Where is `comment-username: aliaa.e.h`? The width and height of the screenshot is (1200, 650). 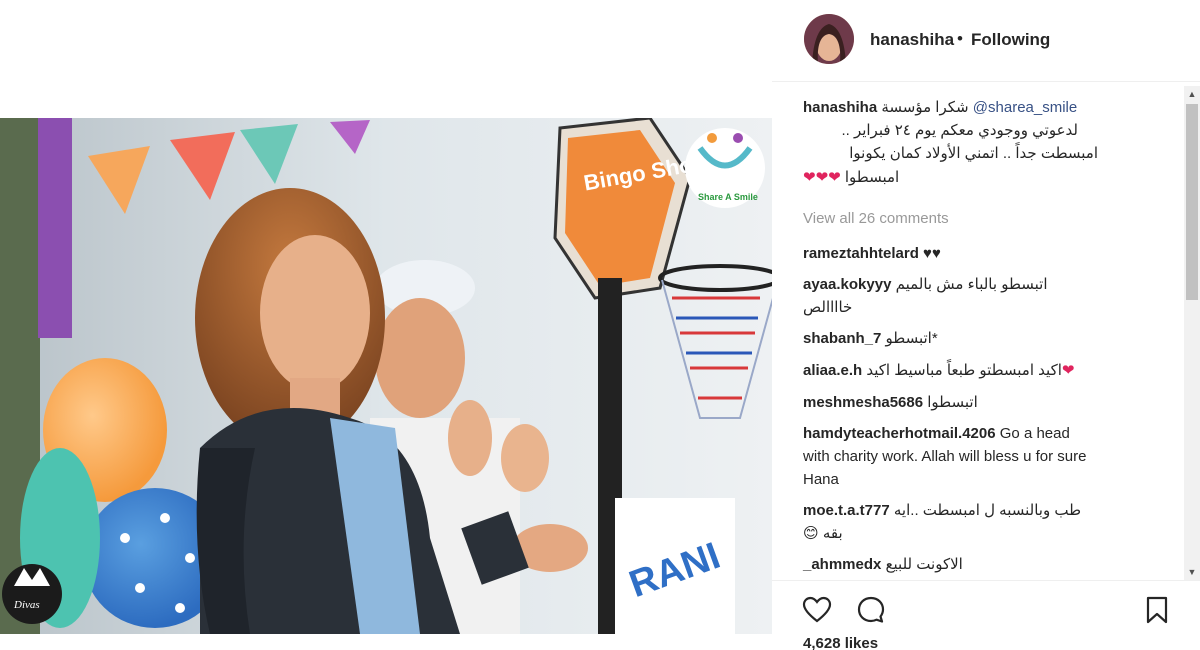
comment-username: aliaa.e.h is located at coordinates (832, 370).